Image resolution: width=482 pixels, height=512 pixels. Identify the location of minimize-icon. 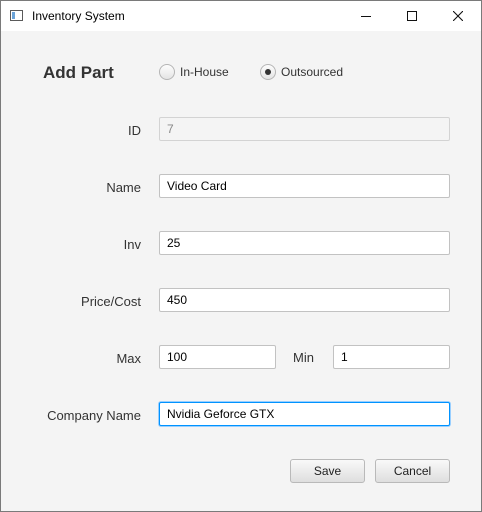
(366, 16).